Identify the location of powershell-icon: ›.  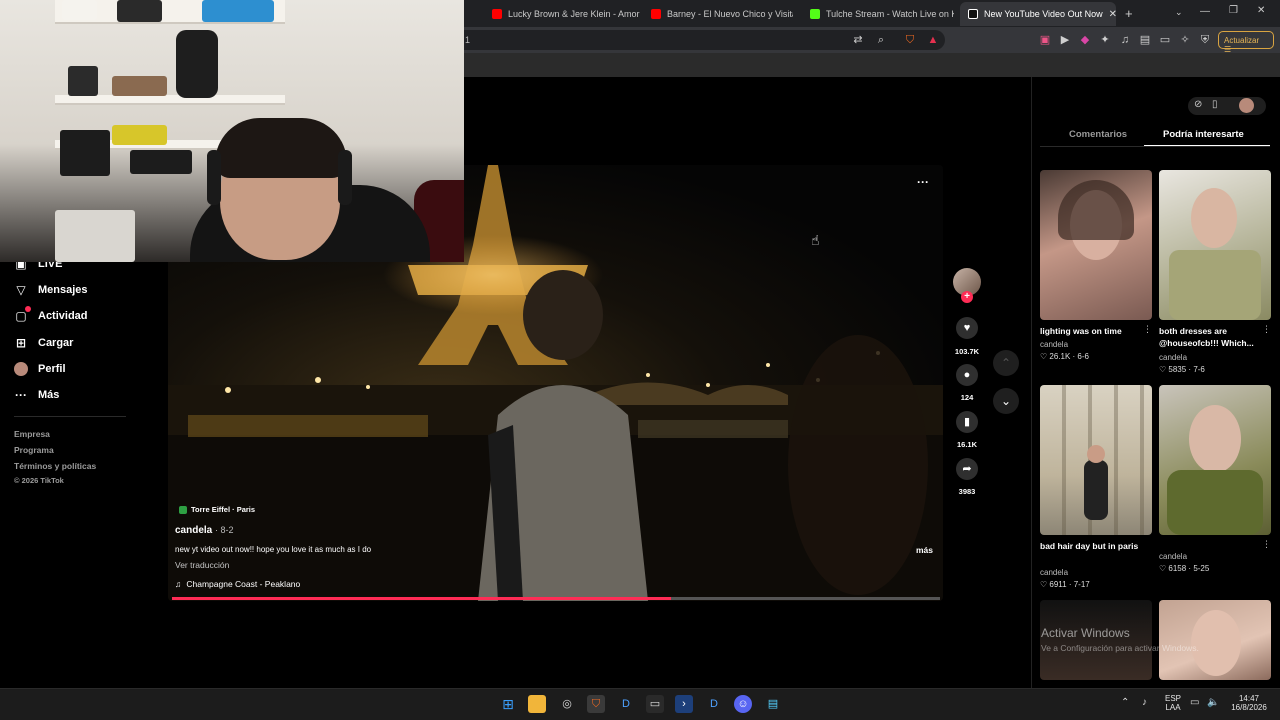
(684, 704).